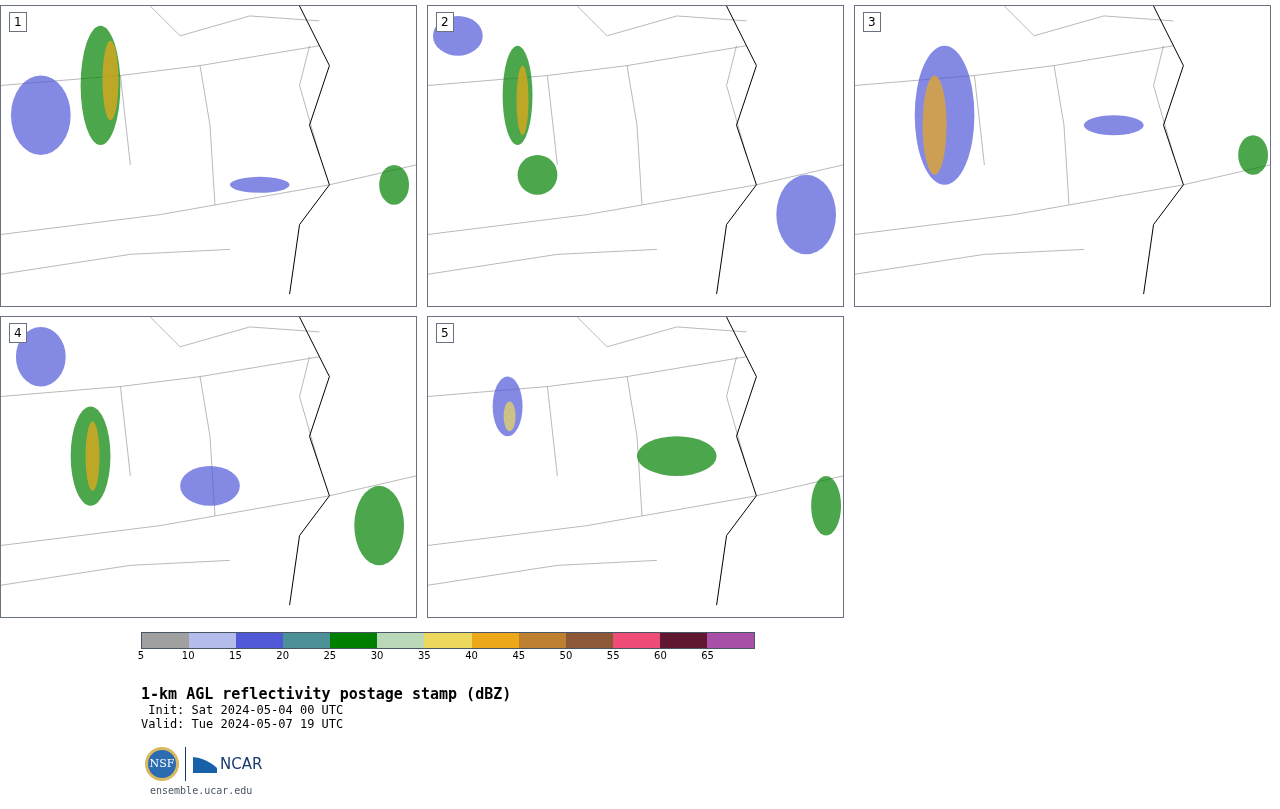 Image resolution: width=1280 pixels, height=809 pixels. What do you see at coordinates (18, 333) in the screenshot?
I see `panel-number: 4` at bounding box center [18, 333].